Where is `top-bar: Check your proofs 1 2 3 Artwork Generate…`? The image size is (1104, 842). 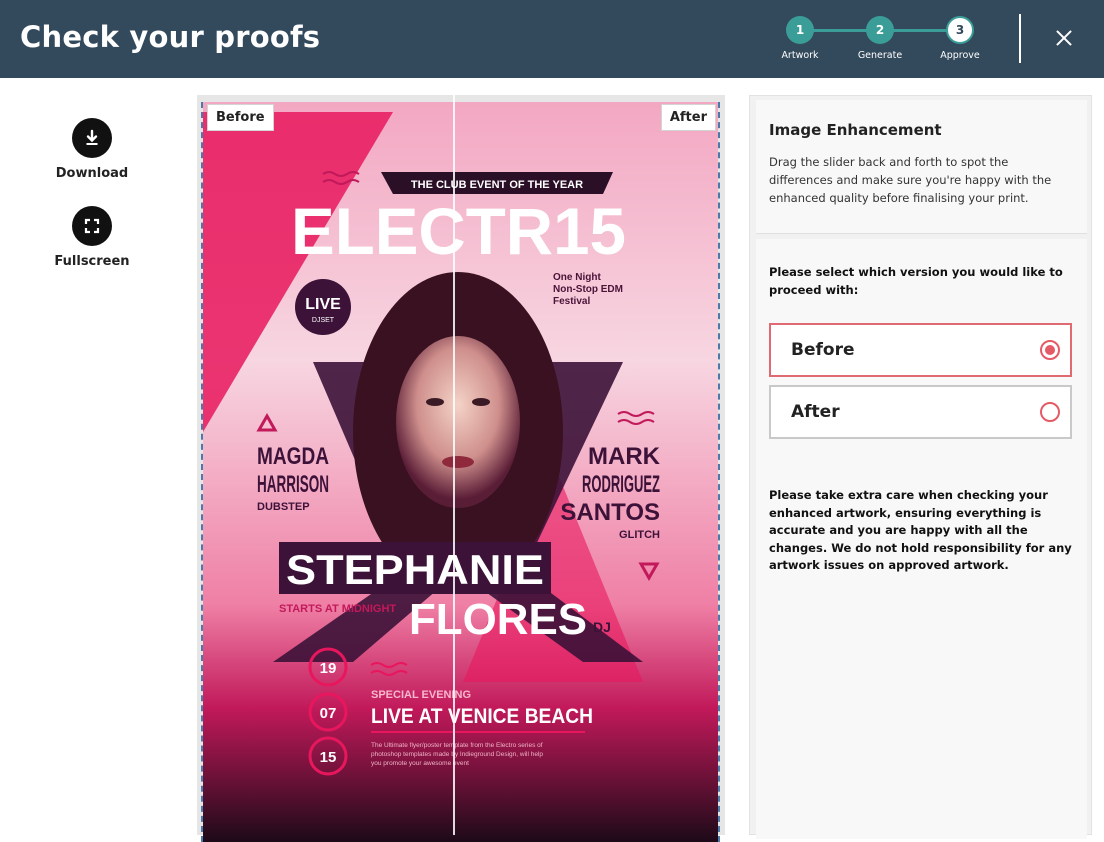 top-bar: Check your proofs 1 2 3 Artwork Generate… is located at coordinates (552, 39).